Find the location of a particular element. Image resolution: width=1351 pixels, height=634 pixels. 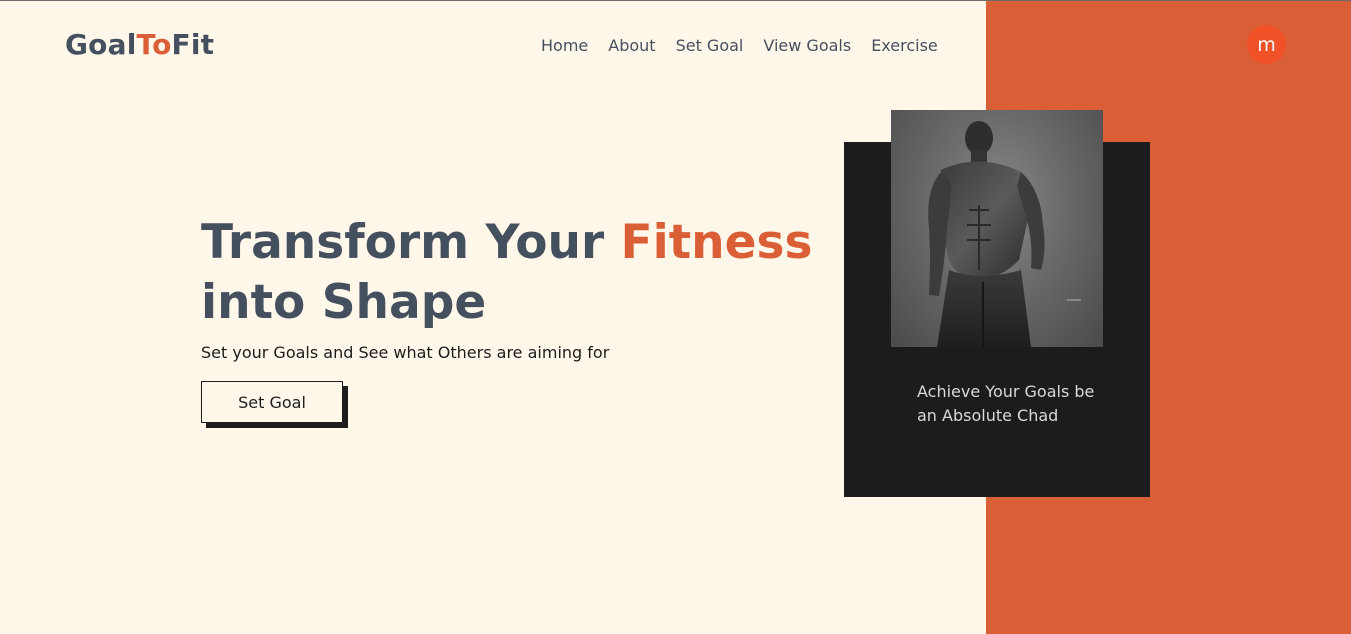

nav-item-view-goals: View Goals is located at coordinates (807, 45).